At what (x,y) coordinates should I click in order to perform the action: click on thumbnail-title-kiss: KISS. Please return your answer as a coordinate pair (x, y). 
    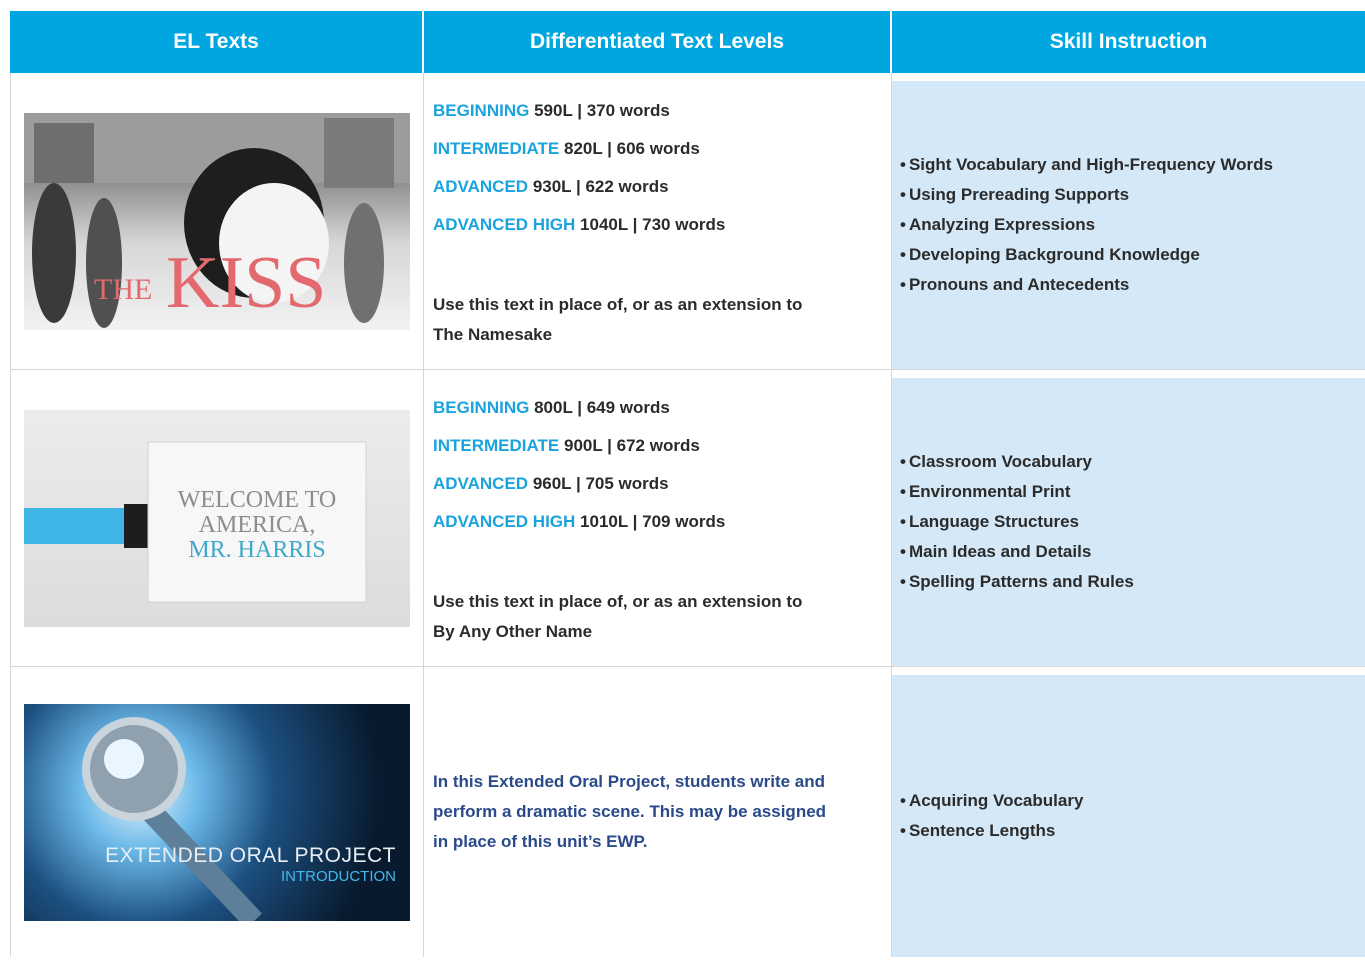
    Looking at the image, I should click on (246, 282).